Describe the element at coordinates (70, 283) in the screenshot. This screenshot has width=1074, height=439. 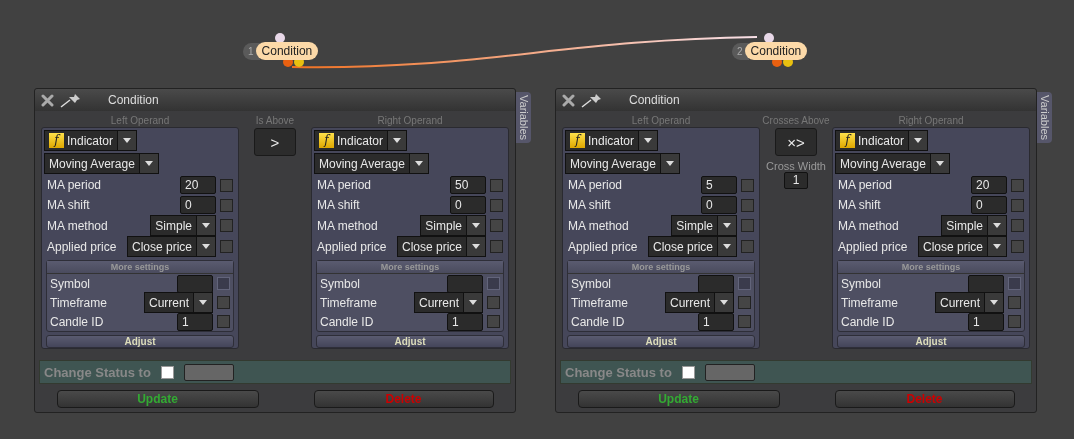
I see `param-label: Symbol` at that location.